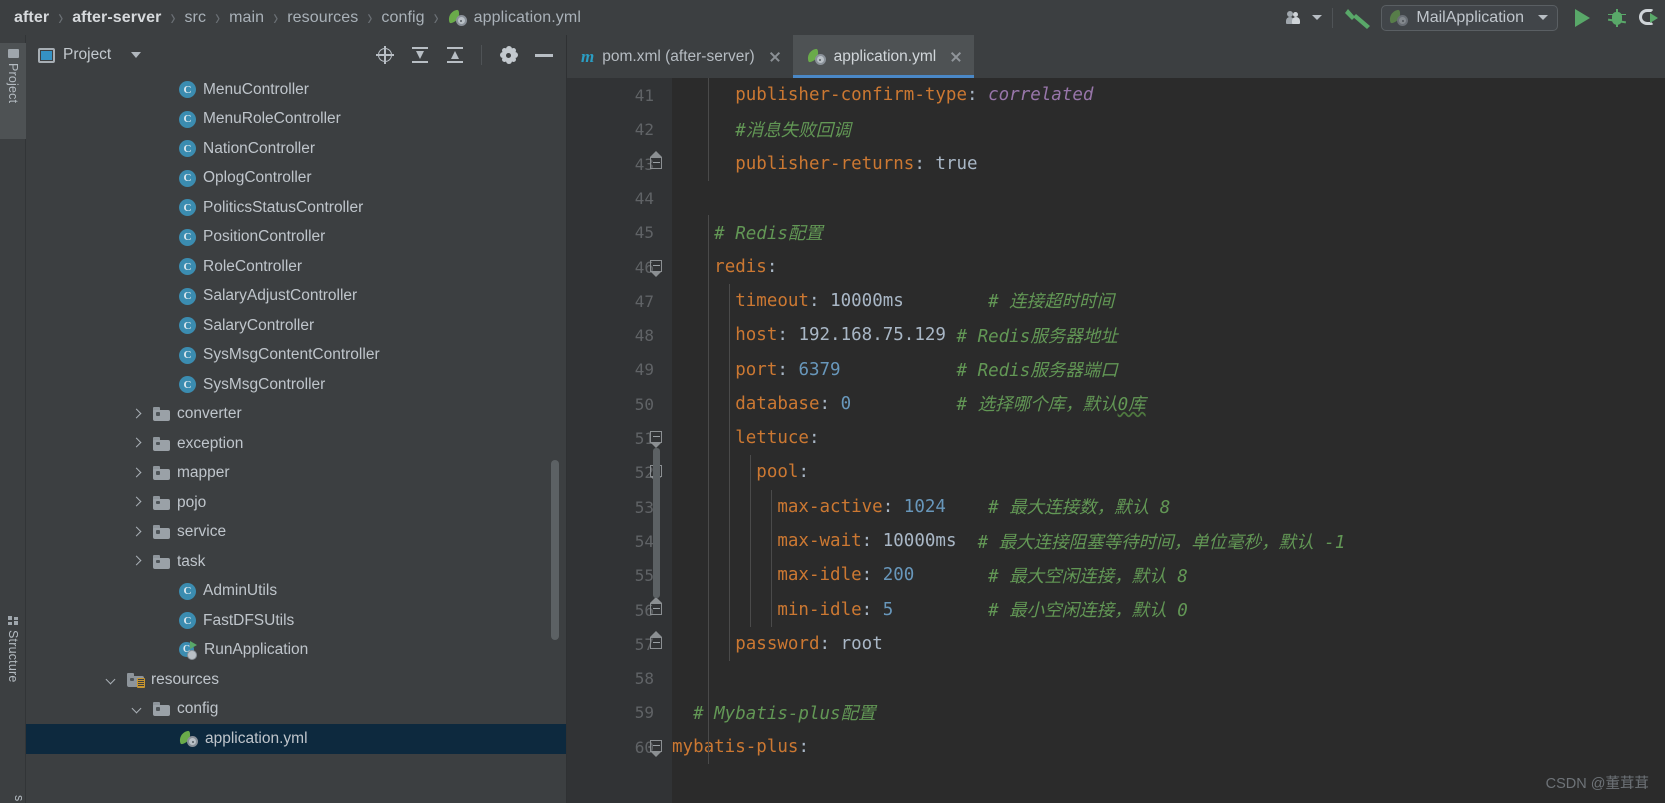  What do you see at coordinates (893, 301) in the screenshot?
I see `code-line: timeout: 10000ms # 连接超时时间` at bounding box center [893, 301].